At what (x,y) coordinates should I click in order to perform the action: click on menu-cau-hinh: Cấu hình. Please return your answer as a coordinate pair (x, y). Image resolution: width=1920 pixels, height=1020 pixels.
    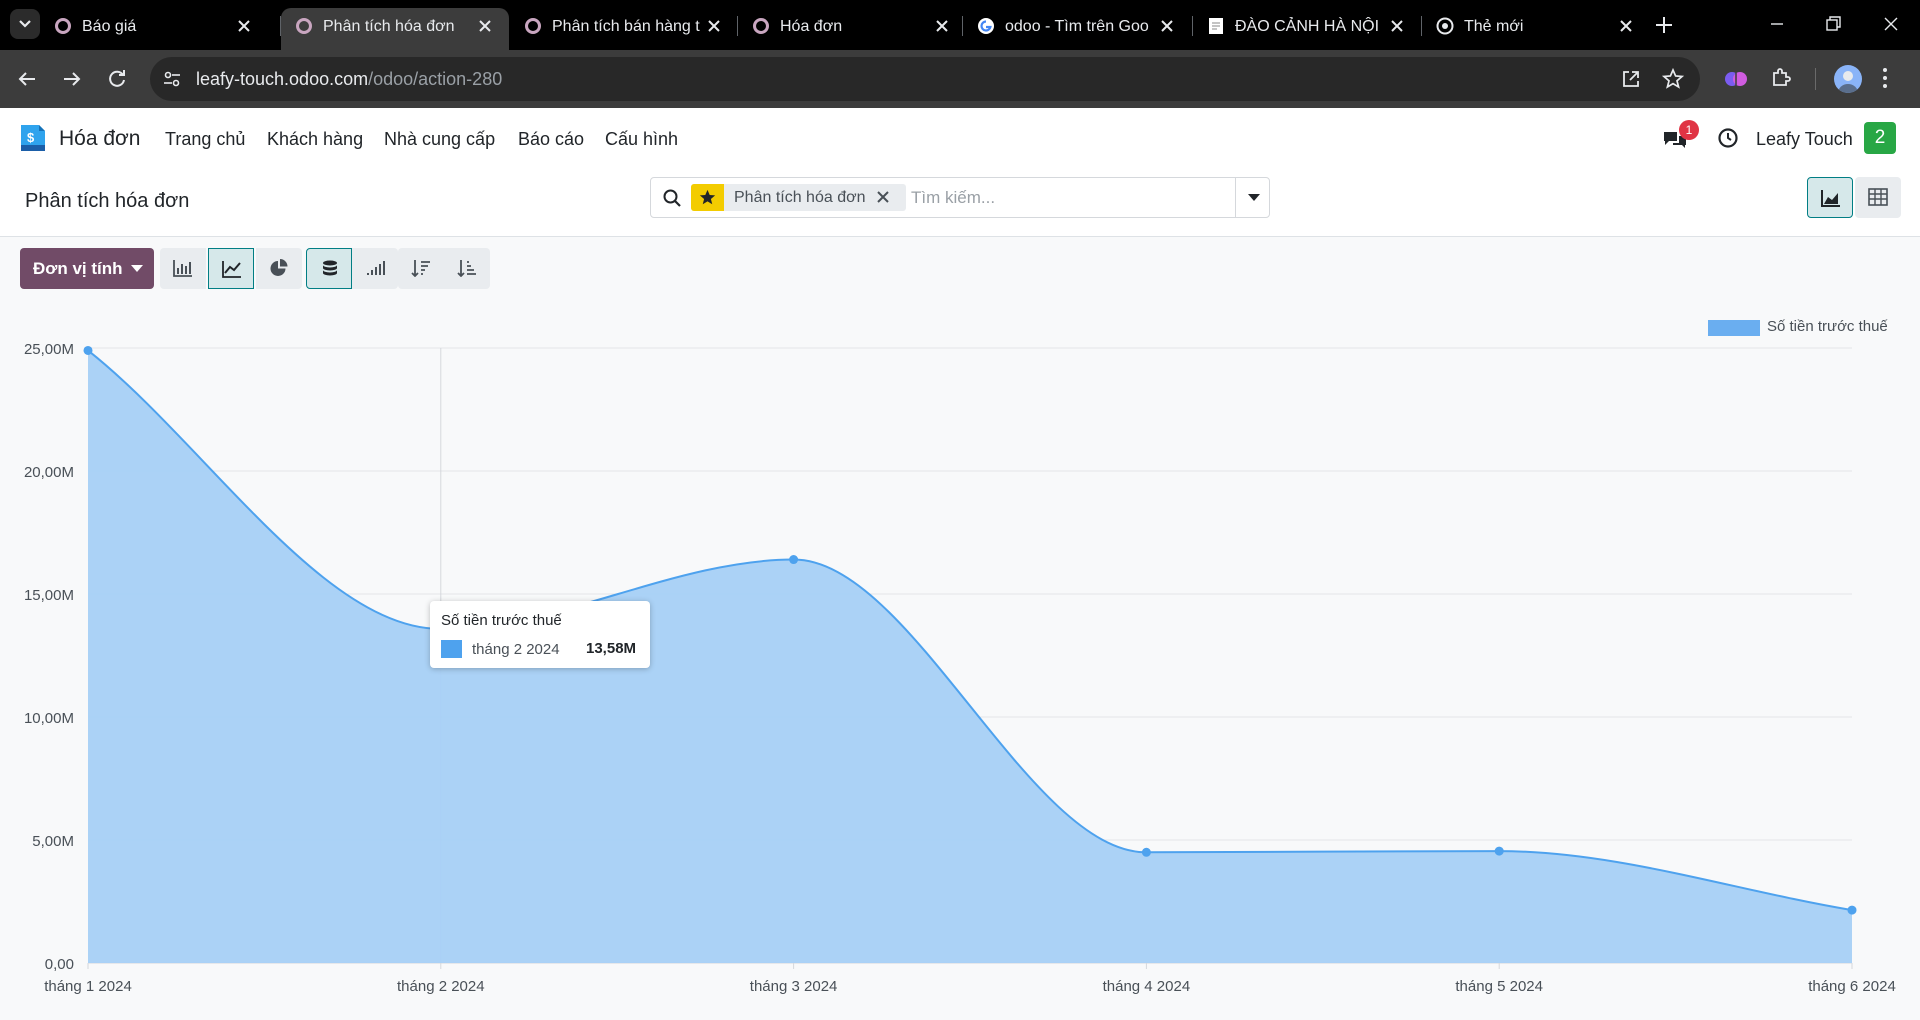
    Looking at the image, I should click on (641, 139).